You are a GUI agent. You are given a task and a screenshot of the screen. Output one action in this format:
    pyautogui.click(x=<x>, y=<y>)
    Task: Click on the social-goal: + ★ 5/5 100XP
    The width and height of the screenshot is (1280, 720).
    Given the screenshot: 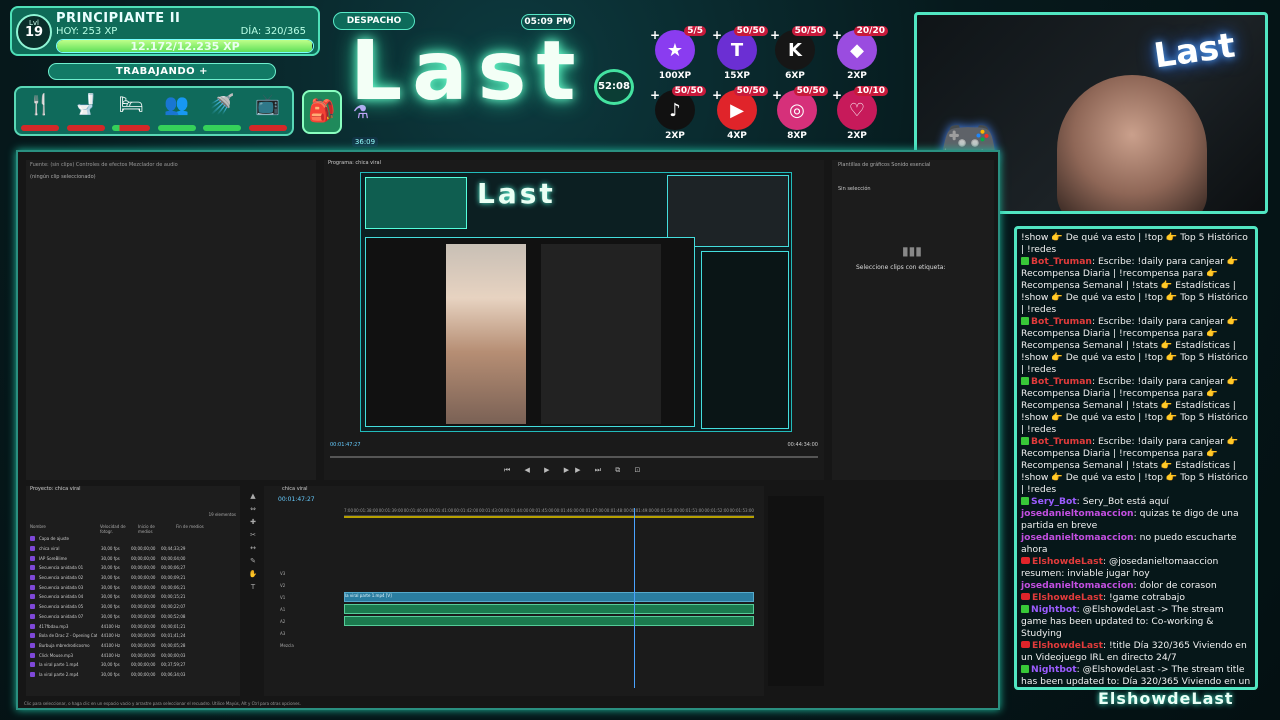 What is the action you would take?
    pyautogui.click(x=678, y=53)
    